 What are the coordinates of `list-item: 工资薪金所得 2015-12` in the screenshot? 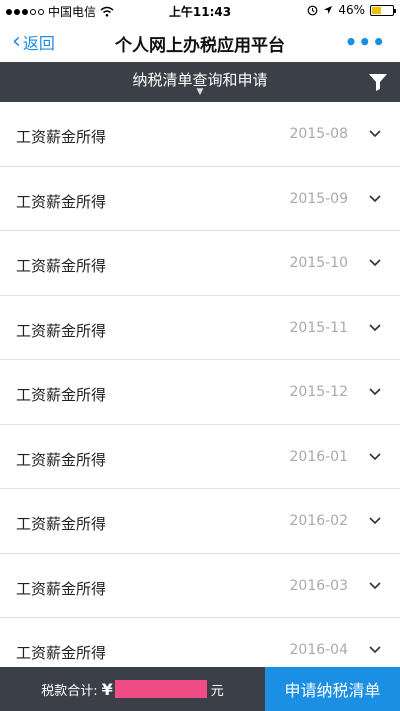 It's located at (200, 392).